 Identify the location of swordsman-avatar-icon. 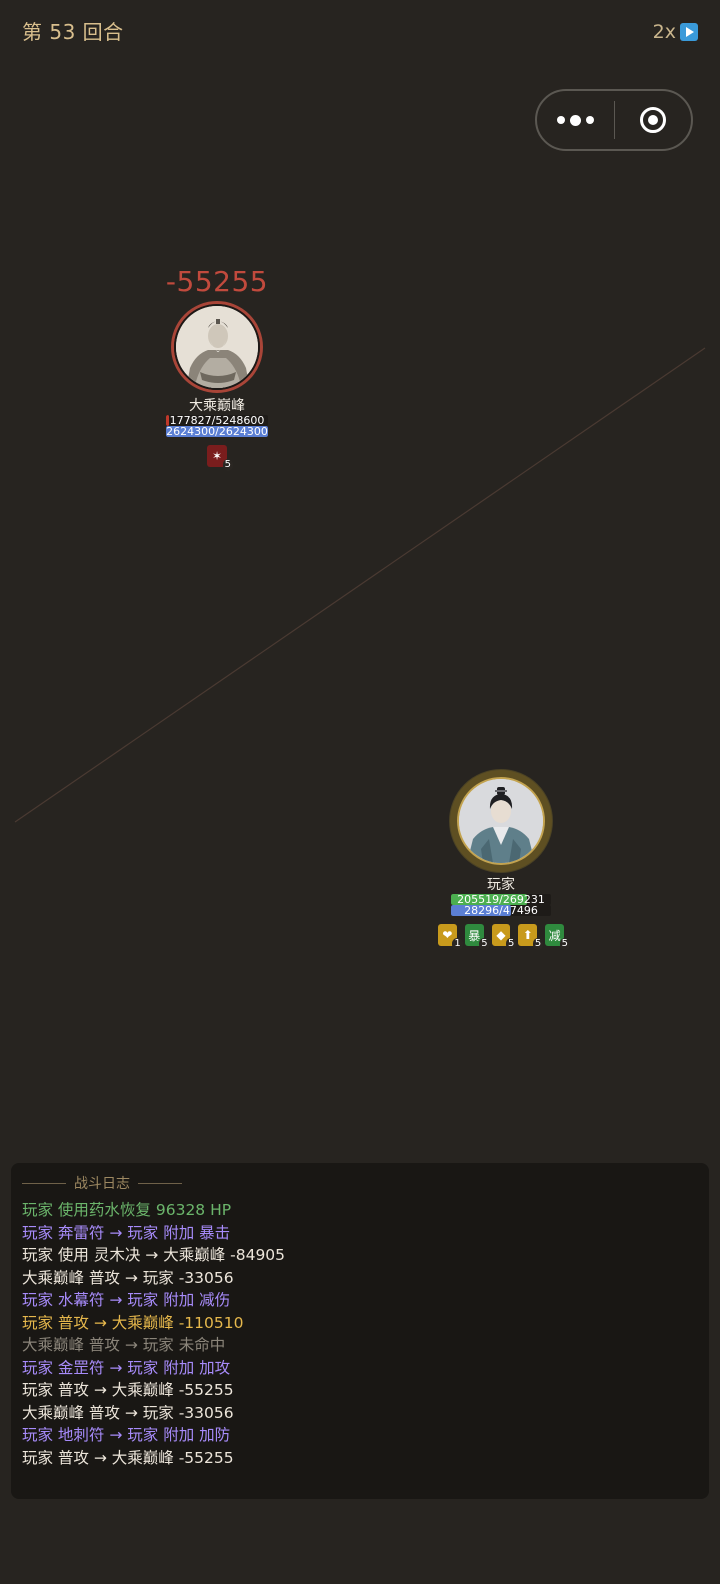
(501, 821).